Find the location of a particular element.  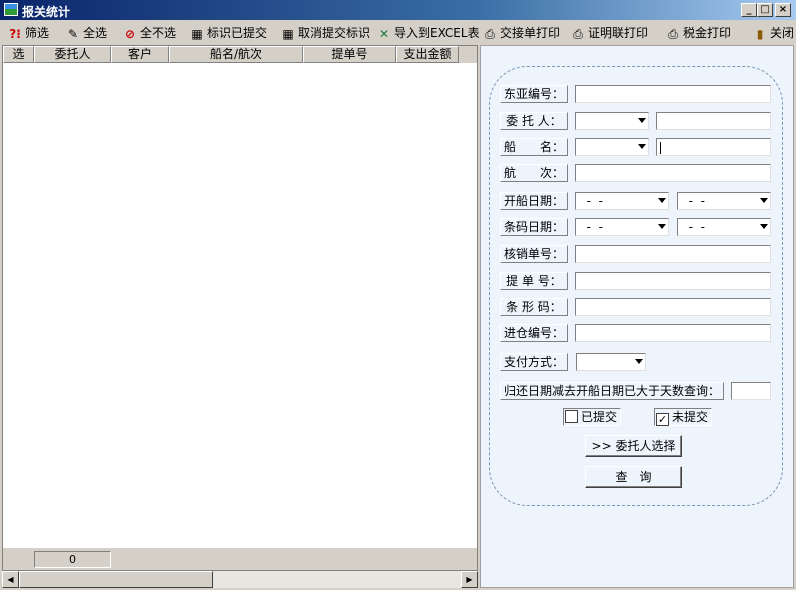

minimize-button: _ is located at coordinates (749, 10).